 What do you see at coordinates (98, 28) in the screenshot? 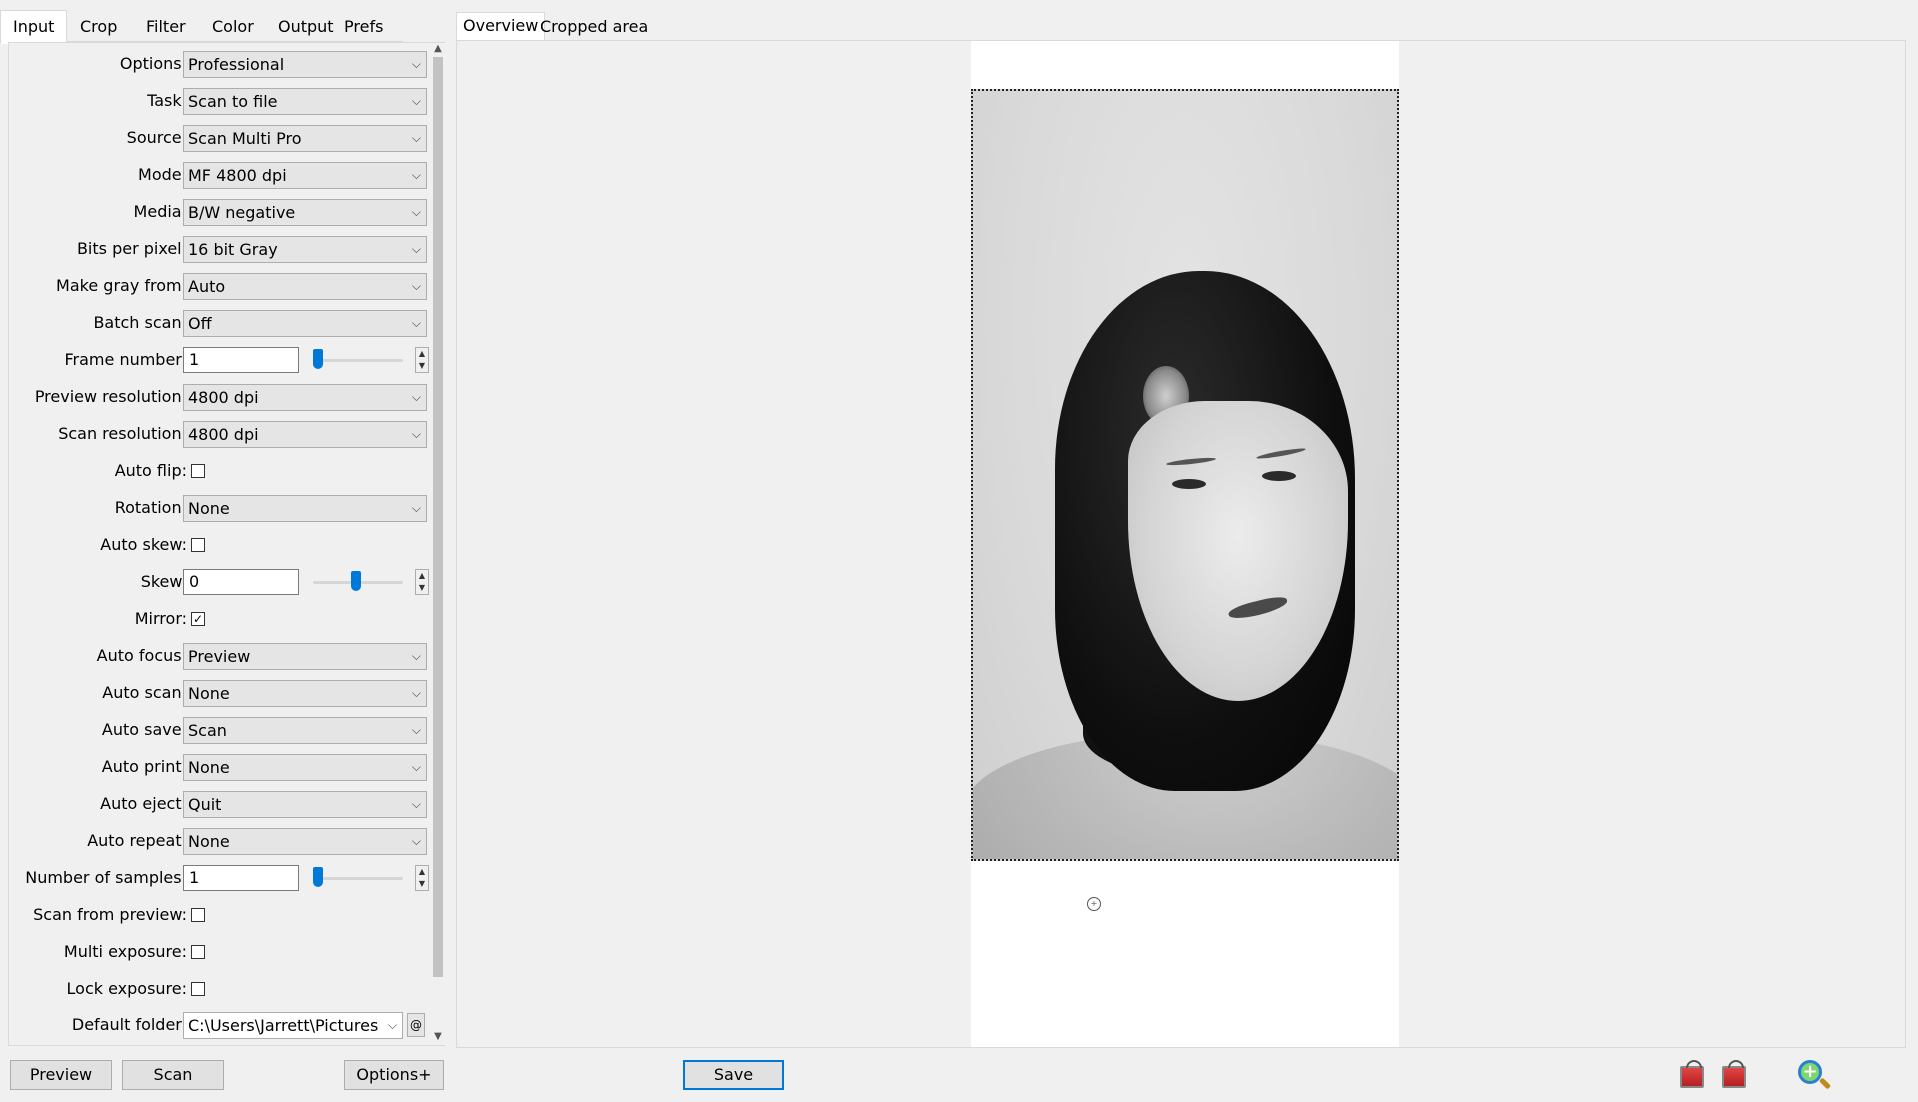
I see `tab-crop: Crop` at bounding box center [98, 28].